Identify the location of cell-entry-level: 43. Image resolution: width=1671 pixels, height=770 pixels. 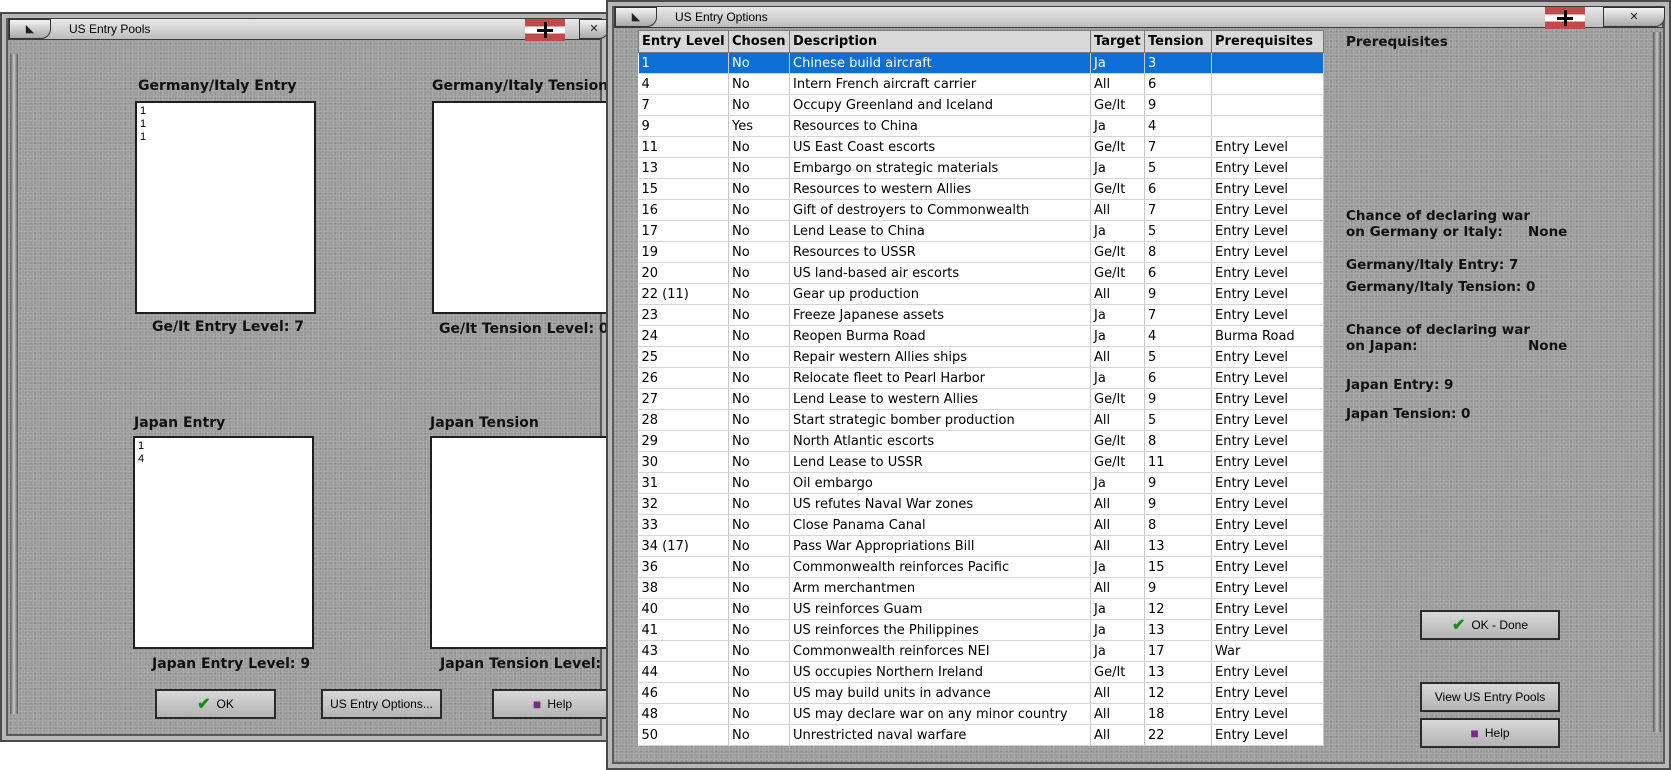
(683, 651).